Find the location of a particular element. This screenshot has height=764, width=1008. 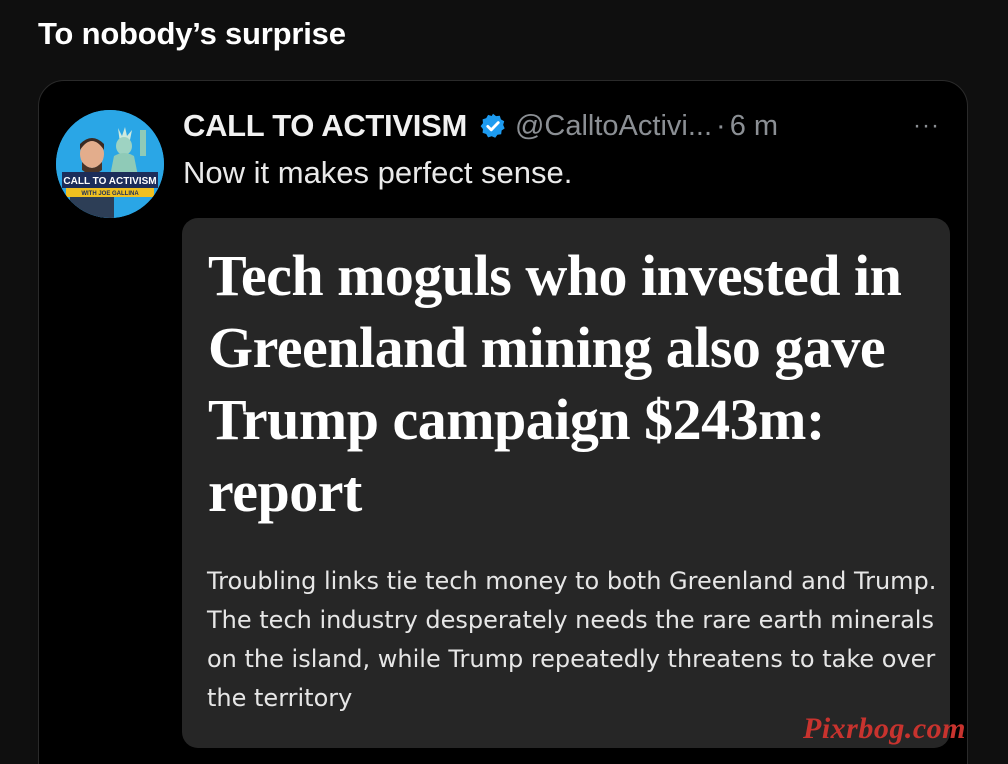

avatar-text-sub: WITH JOE GALLINA is located at coordinates (110, 194).